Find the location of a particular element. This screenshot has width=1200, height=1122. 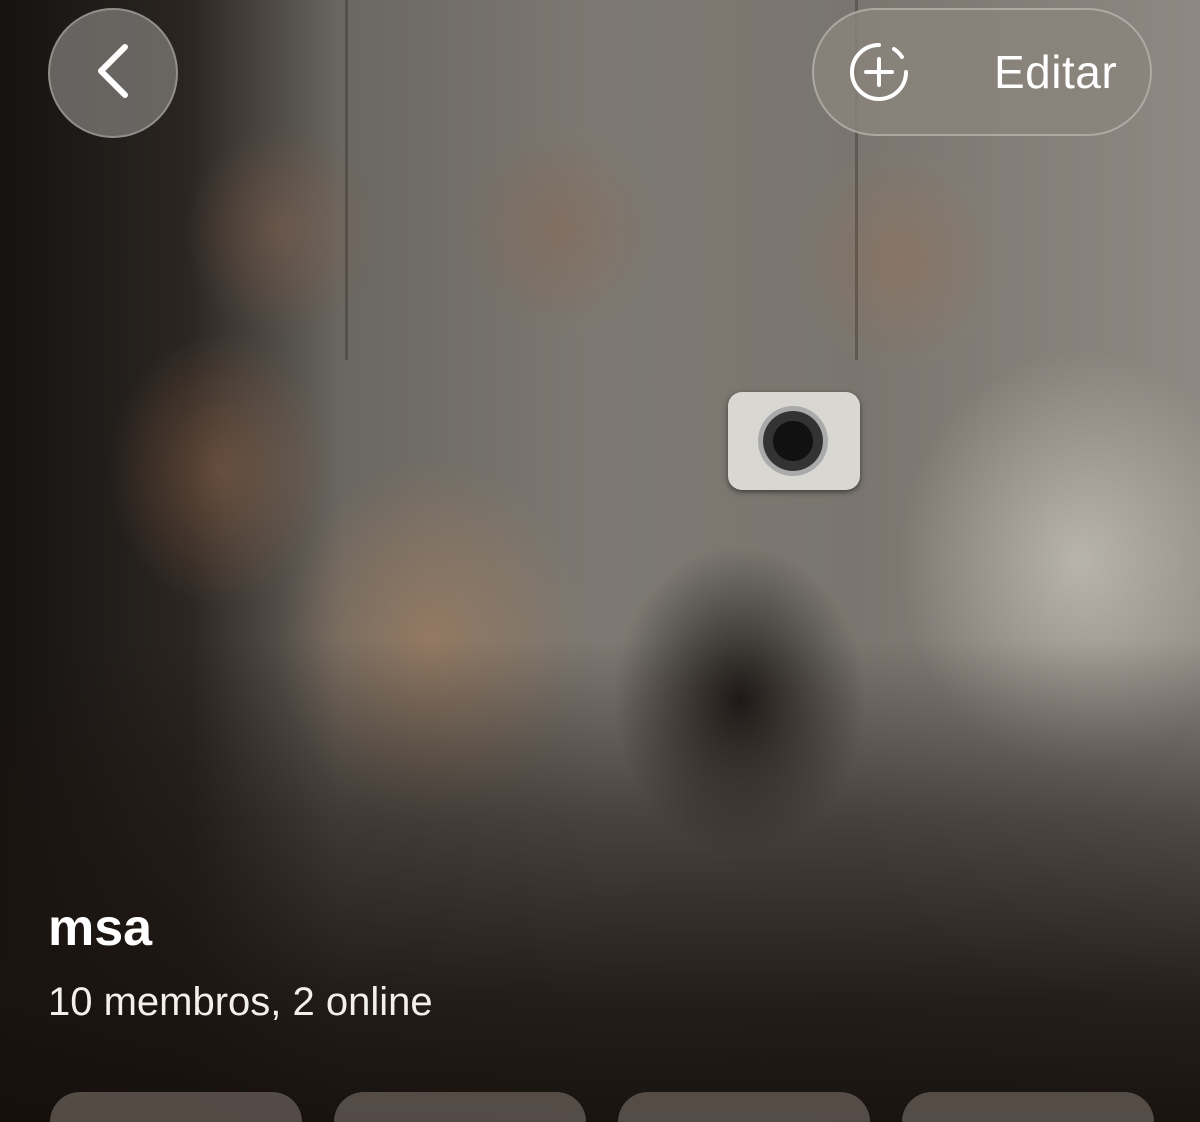

group-member-count: 10 membros, 2 online is located at coordinates (240, 1002).